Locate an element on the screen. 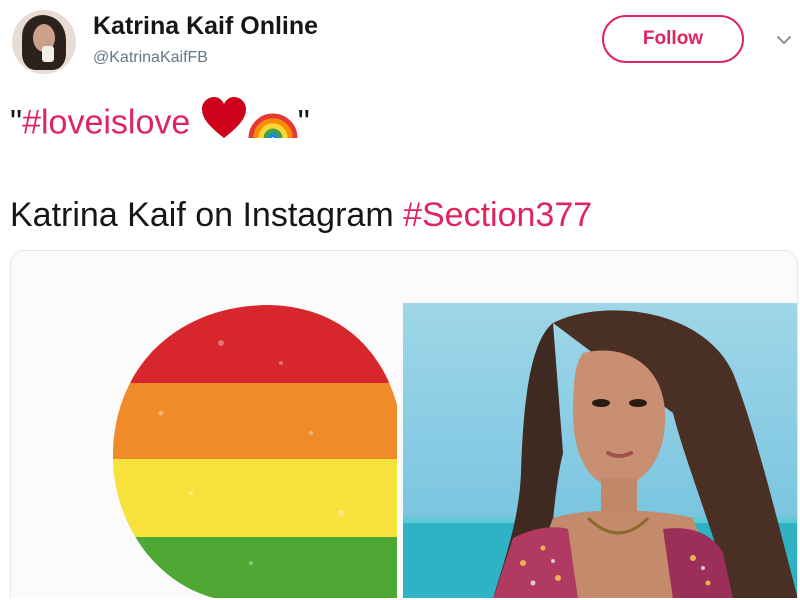  heart-icon is located at coordinates (224, 124).